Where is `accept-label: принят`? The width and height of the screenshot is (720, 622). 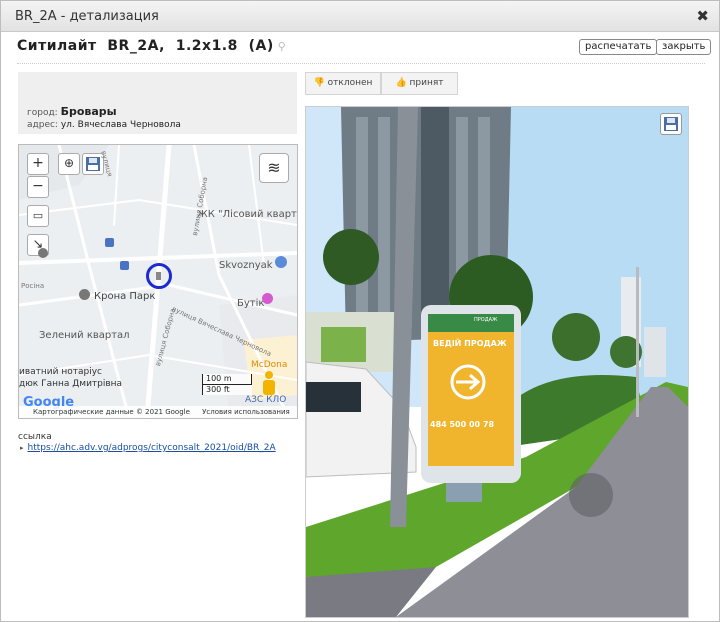
accept-label: принят is located at coordinates (426, 83).